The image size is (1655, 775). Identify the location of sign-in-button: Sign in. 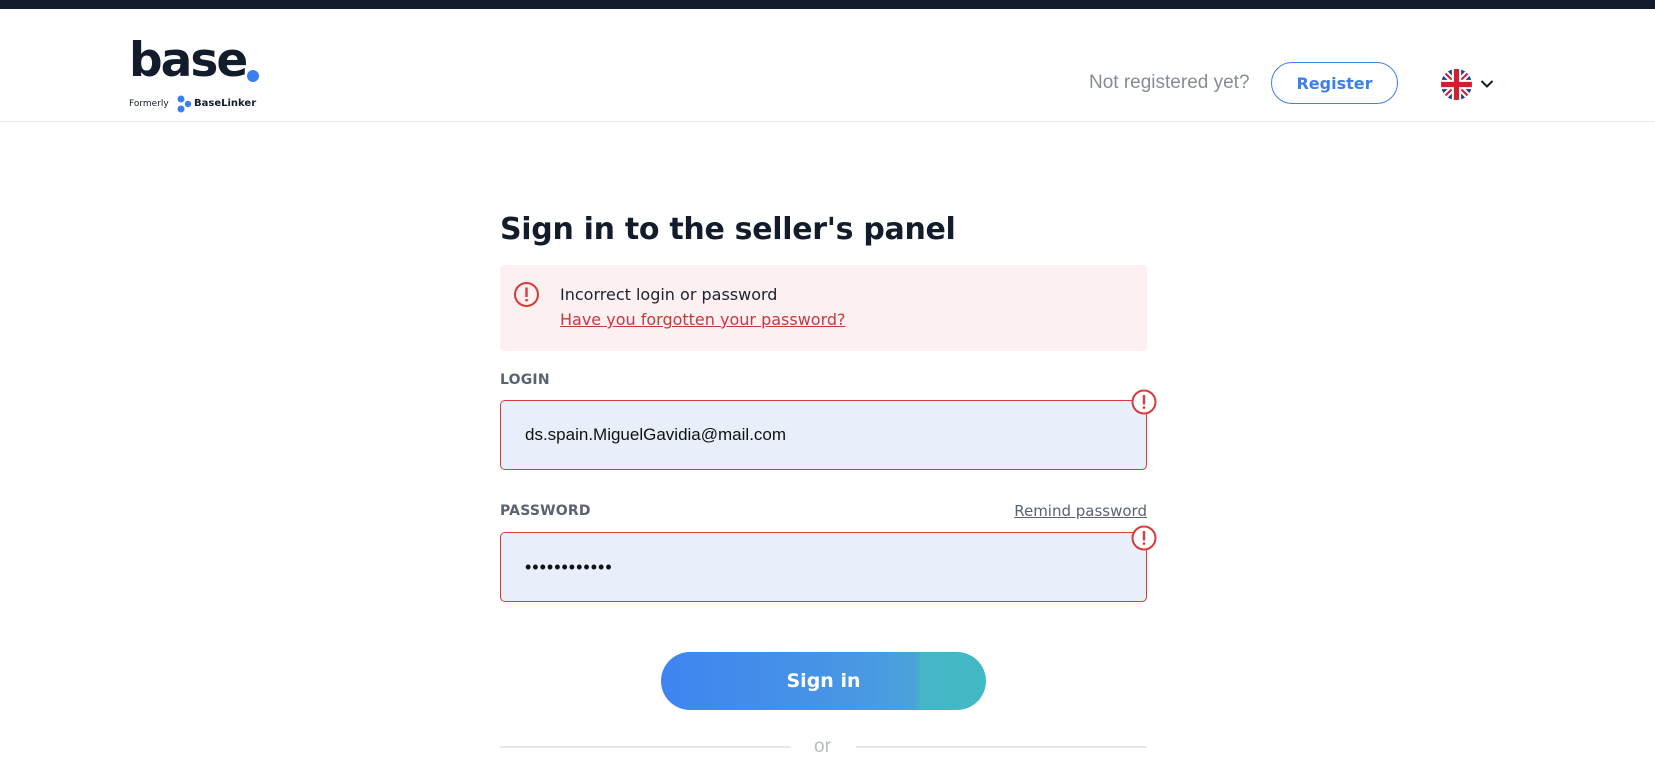
(823, 681).